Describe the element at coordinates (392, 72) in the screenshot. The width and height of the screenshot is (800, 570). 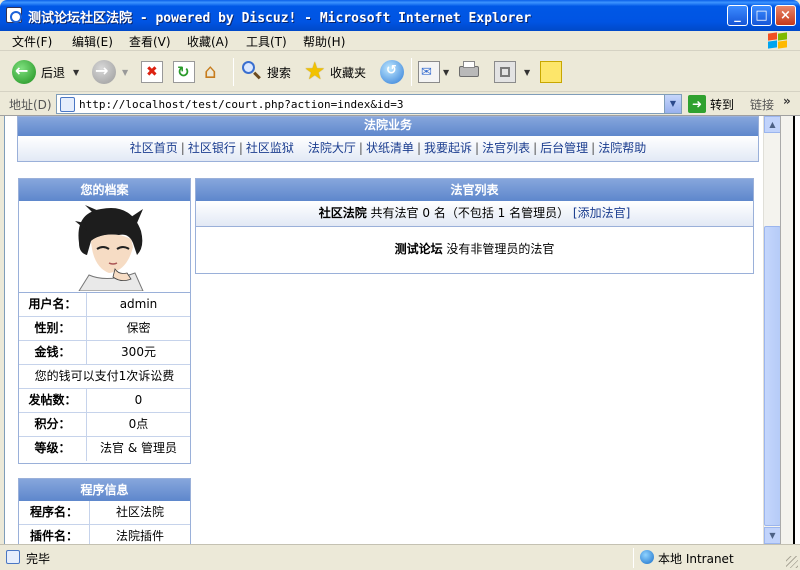
I see `history-button: ↺` at that location.